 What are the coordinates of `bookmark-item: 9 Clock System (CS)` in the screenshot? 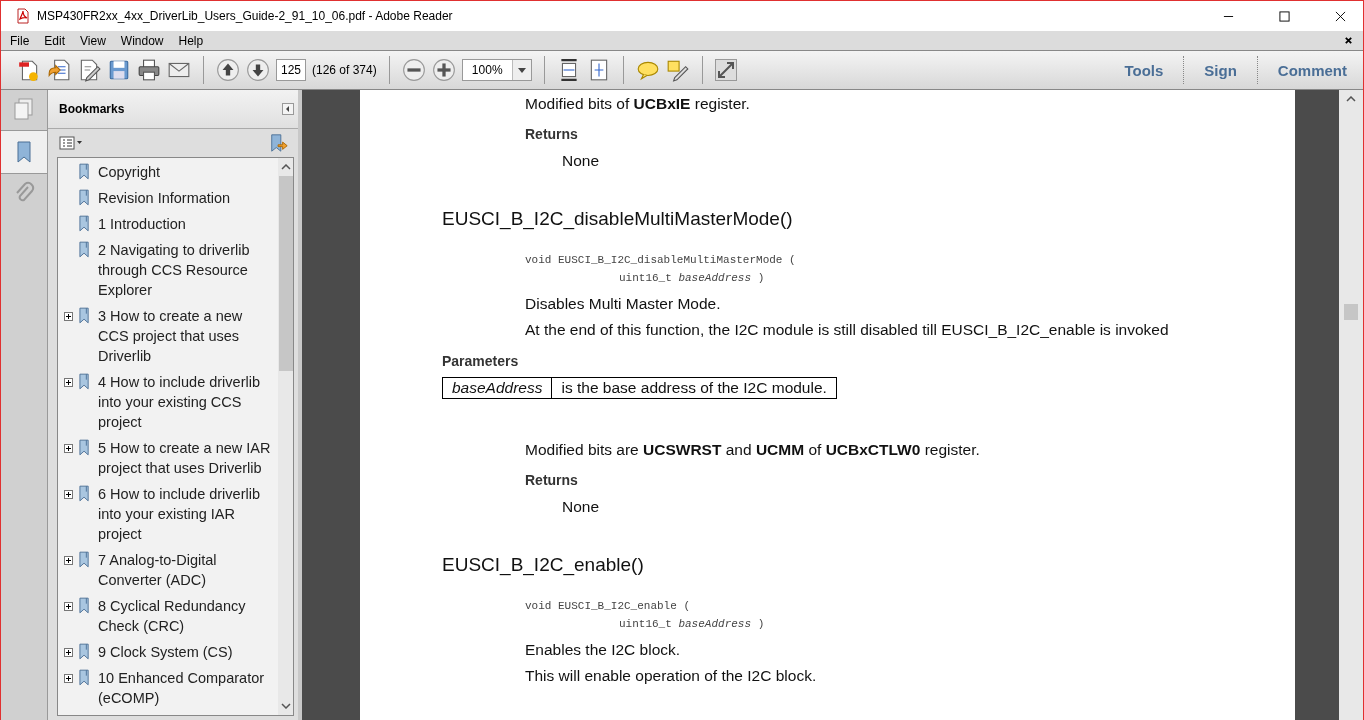 It's located at (187, 652).